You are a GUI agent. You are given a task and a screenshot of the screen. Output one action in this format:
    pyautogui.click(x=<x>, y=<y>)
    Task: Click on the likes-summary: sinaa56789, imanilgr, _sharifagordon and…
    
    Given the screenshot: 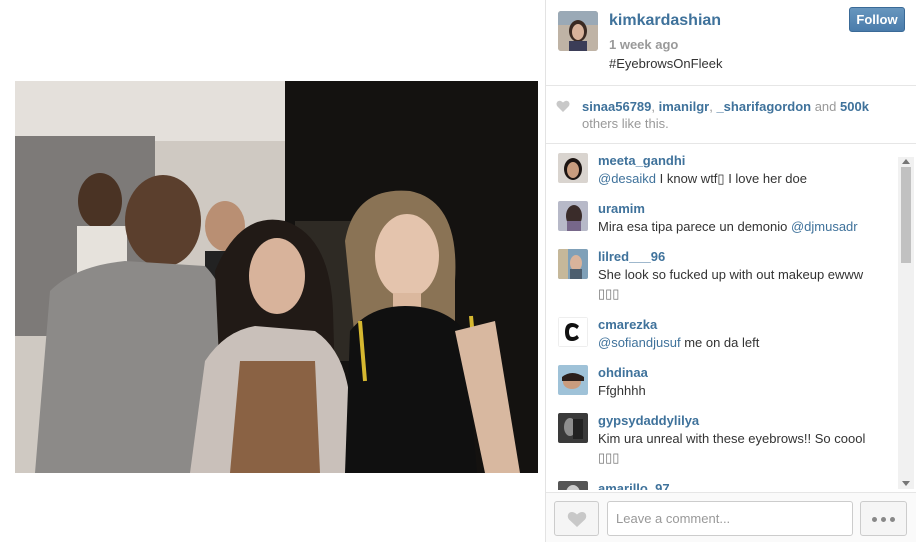 What is the action you would take?
    pyautogui.click(x=731, y=115)
    